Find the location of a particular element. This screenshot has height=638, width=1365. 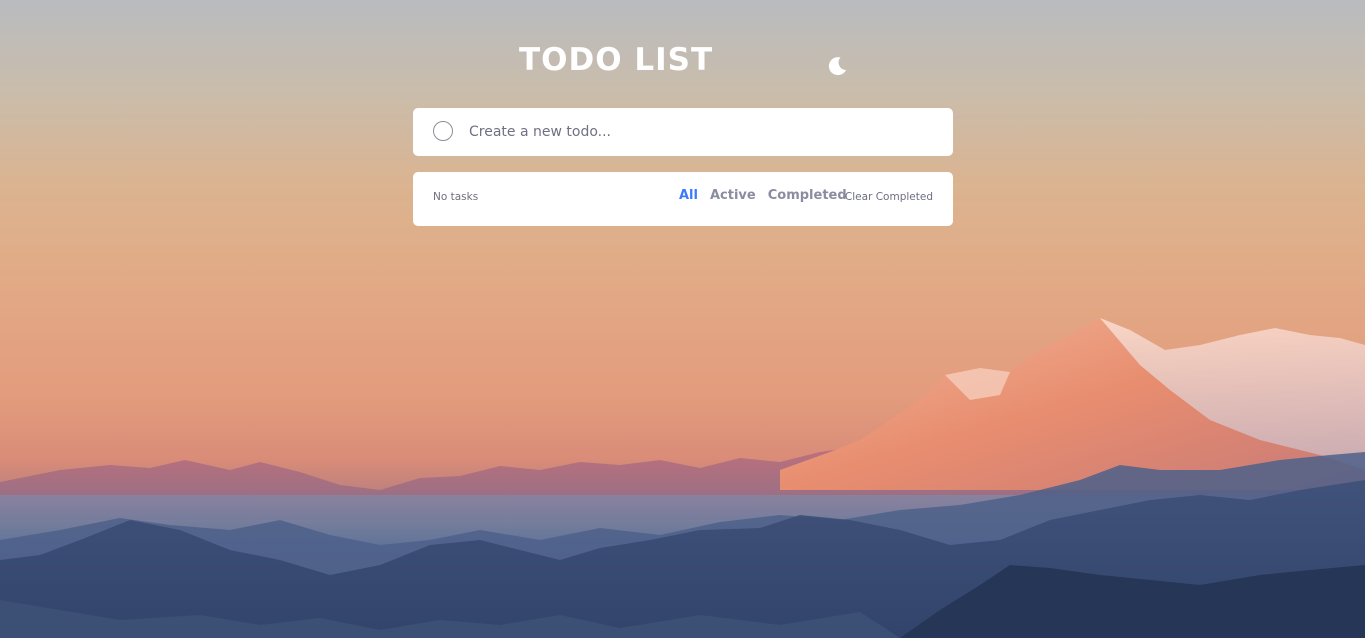

clear-completed-button: Clear Completed is located at coordinates (889, 197).